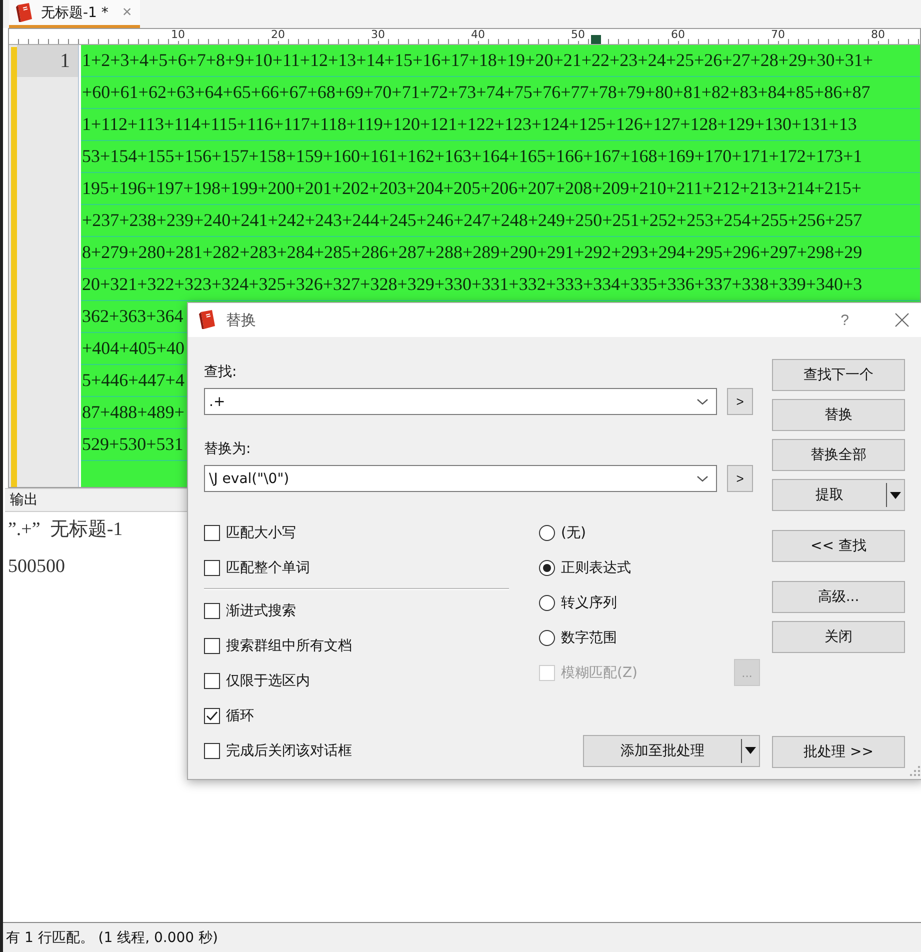 The image size is (921, 952). Describe the element at coordinates (268, 681) in the screenshot. I see `option-label: 仅限于选区内` at that location.